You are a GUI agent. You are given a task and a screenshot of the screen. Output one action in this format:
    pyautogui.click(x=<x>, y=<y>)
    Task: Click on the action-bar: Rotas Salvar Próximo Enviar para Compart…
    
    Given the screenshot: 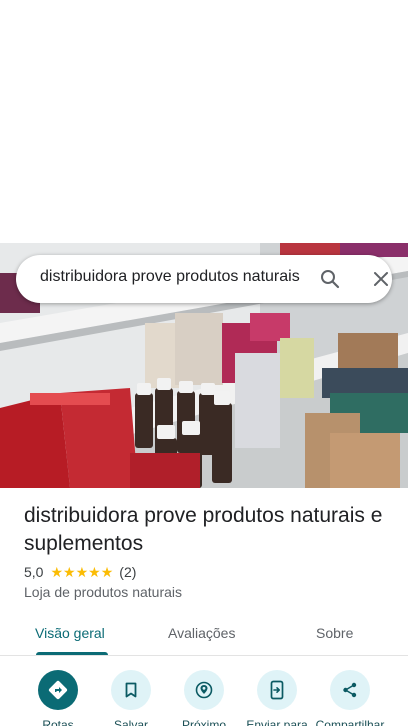 What is the action you would take?
    pyautogui.click(x=204, y=695)
    